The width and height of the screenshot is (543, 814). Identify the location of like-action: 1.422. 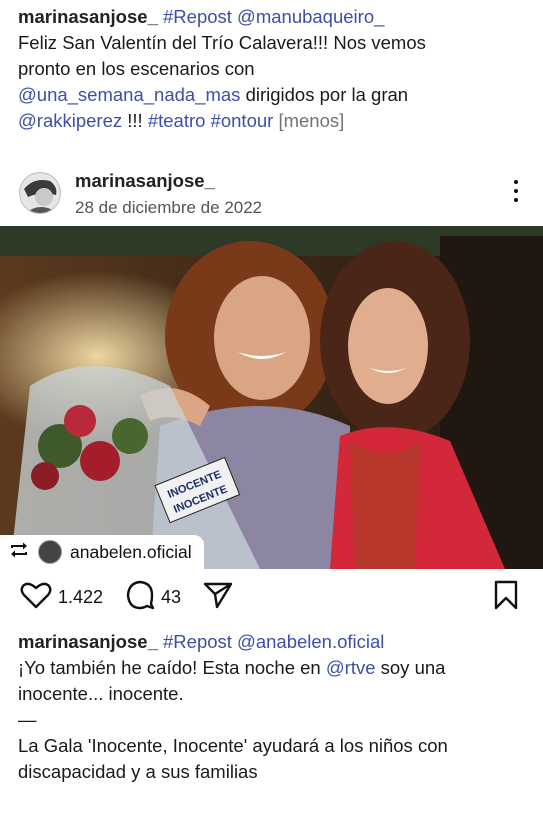
(61, 597).